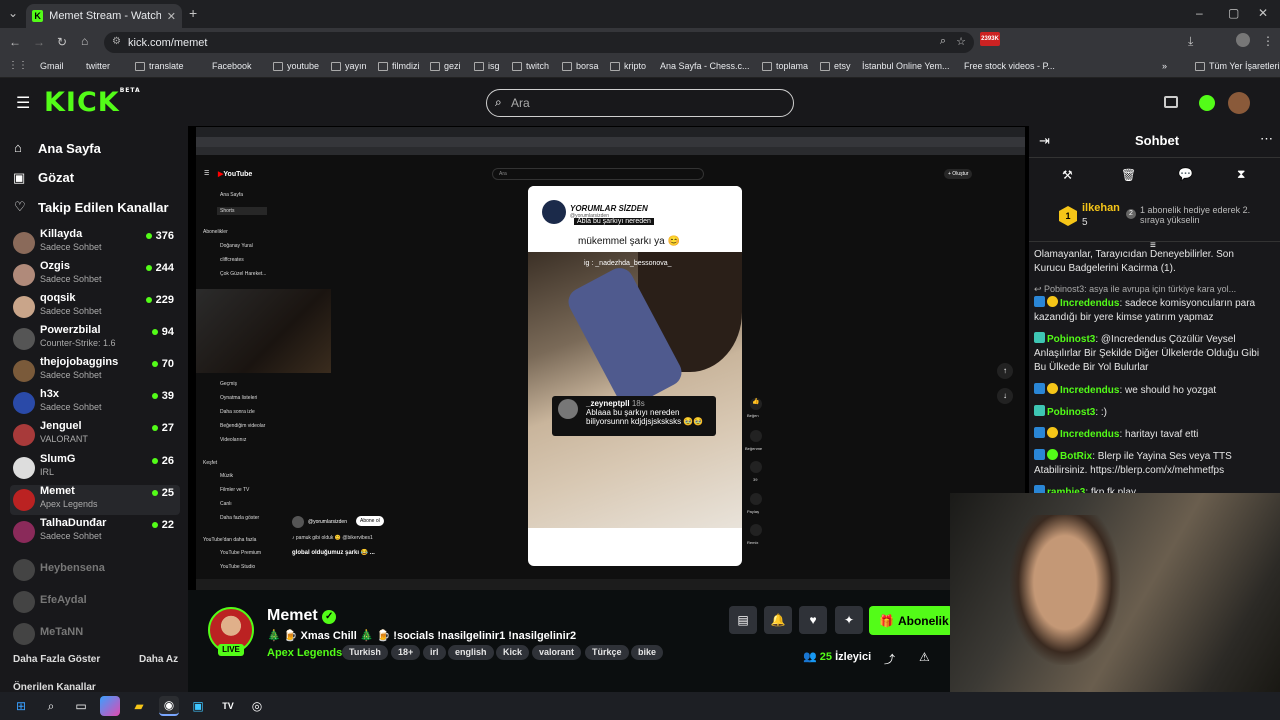 The height and width of the screenshot is (720, 1280). I want to click on tag: irl, so click(434, 652).